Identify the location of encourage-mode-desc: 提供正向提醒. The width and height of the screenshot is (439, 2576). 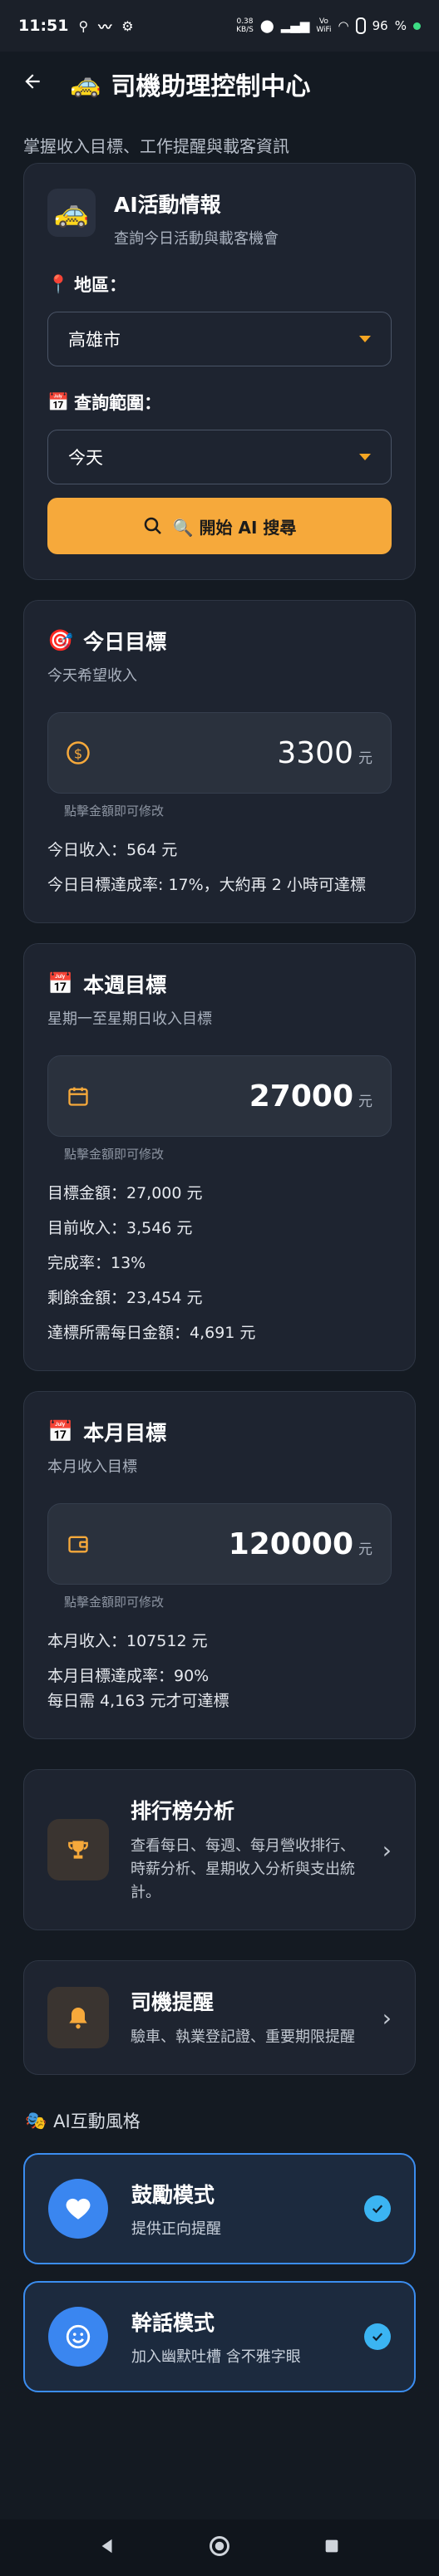
(176, 2229).